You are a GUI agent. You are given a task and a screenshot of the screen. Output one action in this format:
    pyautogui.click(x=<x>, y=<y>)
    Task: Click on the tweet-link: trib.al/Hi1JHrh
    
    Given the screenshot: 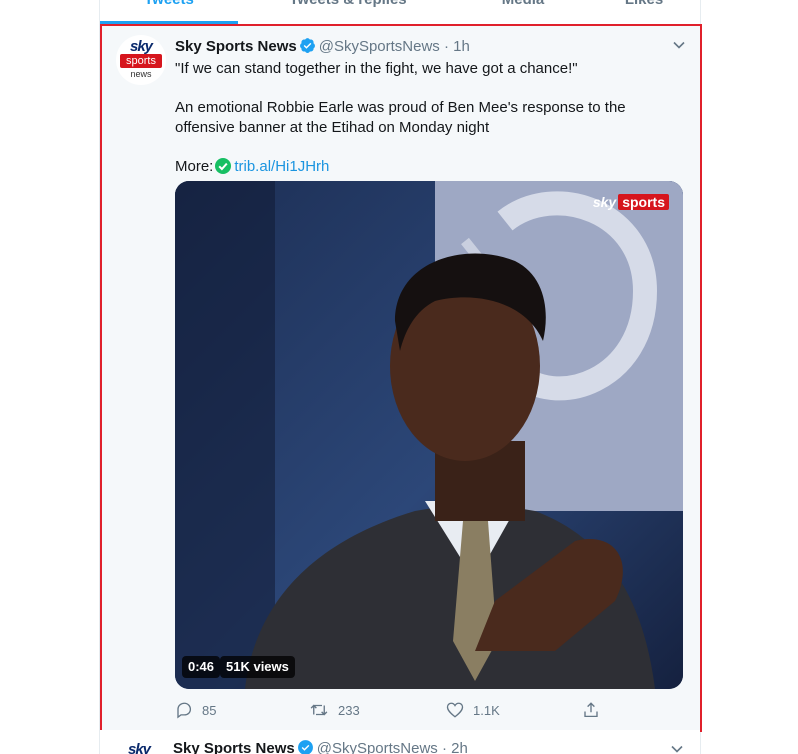 What is the action you would take?
    pyautogui.click(x=281, y=166)
    